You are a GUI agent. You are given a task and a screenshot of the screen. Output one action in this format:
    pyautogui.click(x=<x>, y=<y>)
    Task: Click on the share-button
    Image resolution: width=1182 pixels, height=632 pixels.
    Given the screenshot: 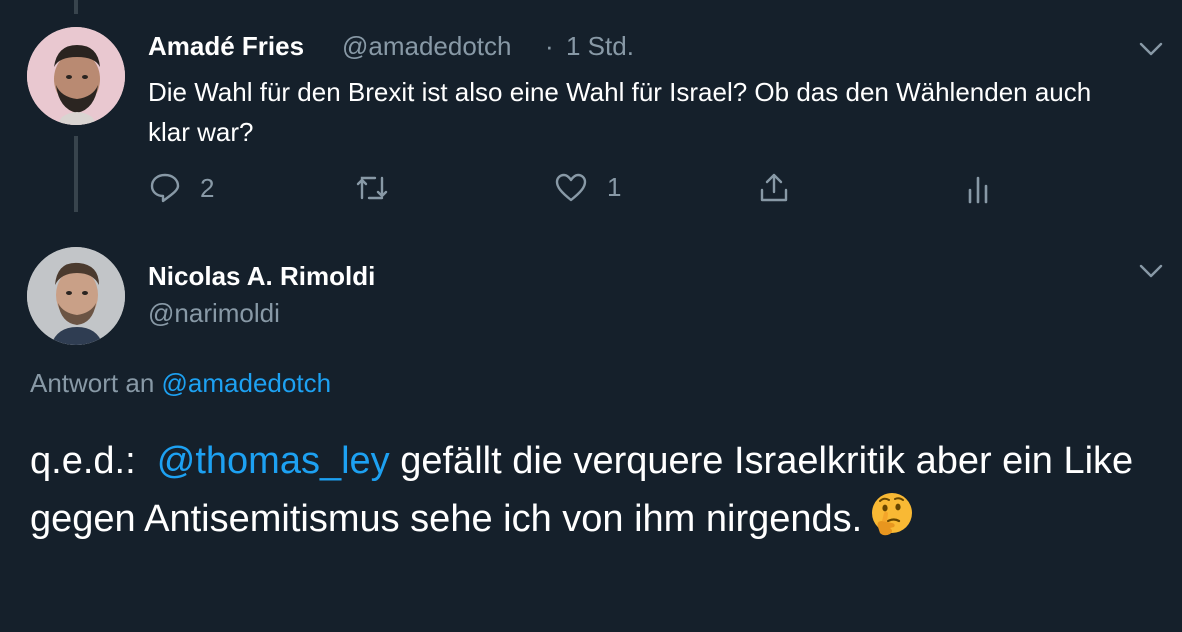 What is the action you would take?
    pyautogui.click(x=774, y=188)
    